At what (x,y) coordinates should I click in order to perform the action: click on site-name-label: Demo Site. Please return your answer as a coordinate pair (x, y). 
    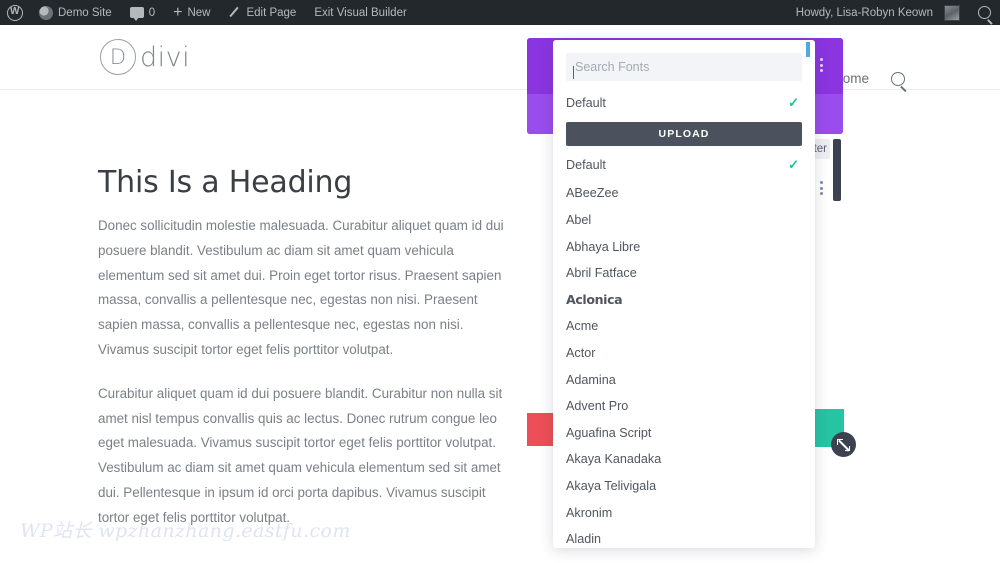
    Looking at the image, I should click on (85, 12).